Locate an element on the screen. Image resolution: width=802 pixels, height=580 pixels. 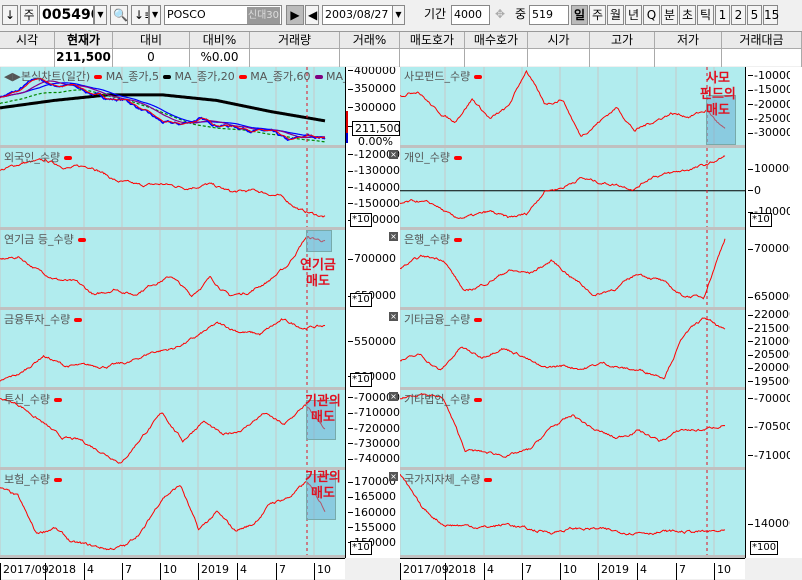
code-dropdown-icon: ▼ is located at coordinates (100, 15).